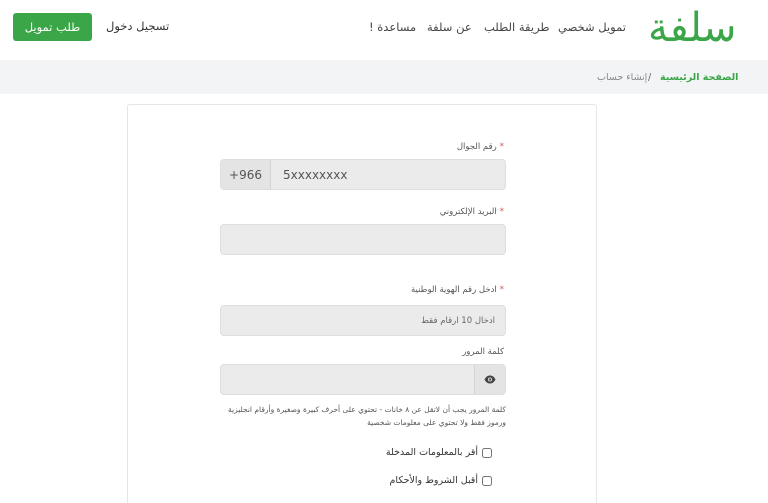  I want to click on confirm-info-label: أقر بالمعلومات المدخلة, so click(431, 452).